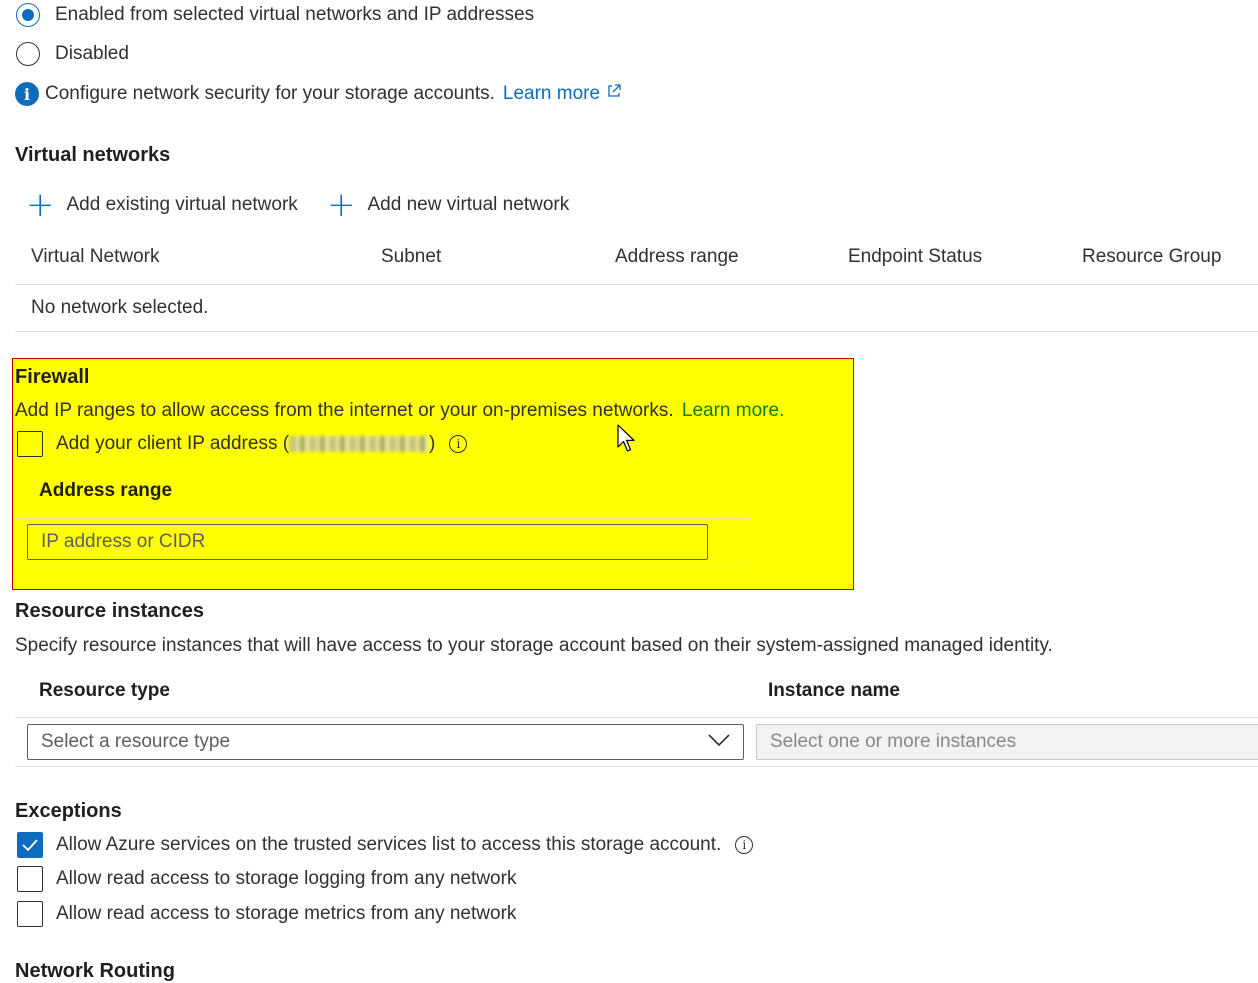 This screenshot has width=1258, height=983. I want to click on virtual-networks-title: Virtual networks, so click(93, 155).